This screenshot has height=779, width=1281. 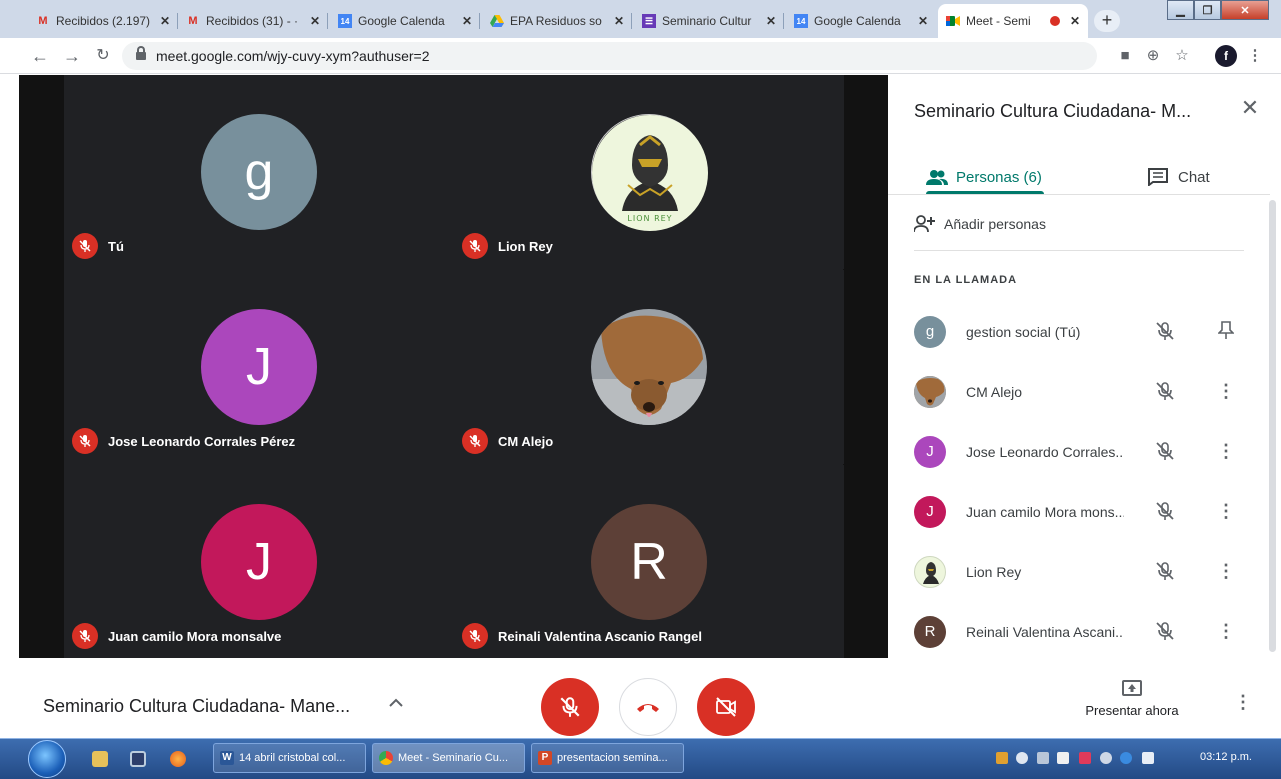 I want to click on recording-dot-icon, so click(x=1054, y=21).